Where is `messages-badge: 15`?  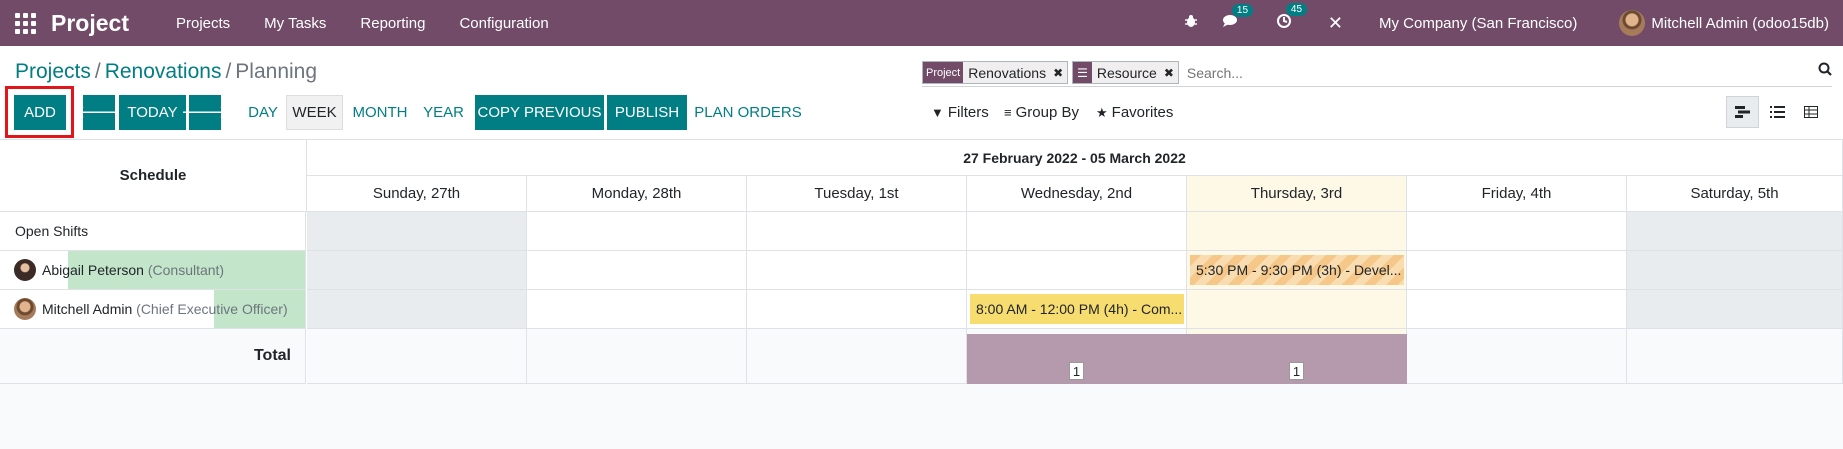
messages-badge: 15 is located at coordinates (1242, 10).